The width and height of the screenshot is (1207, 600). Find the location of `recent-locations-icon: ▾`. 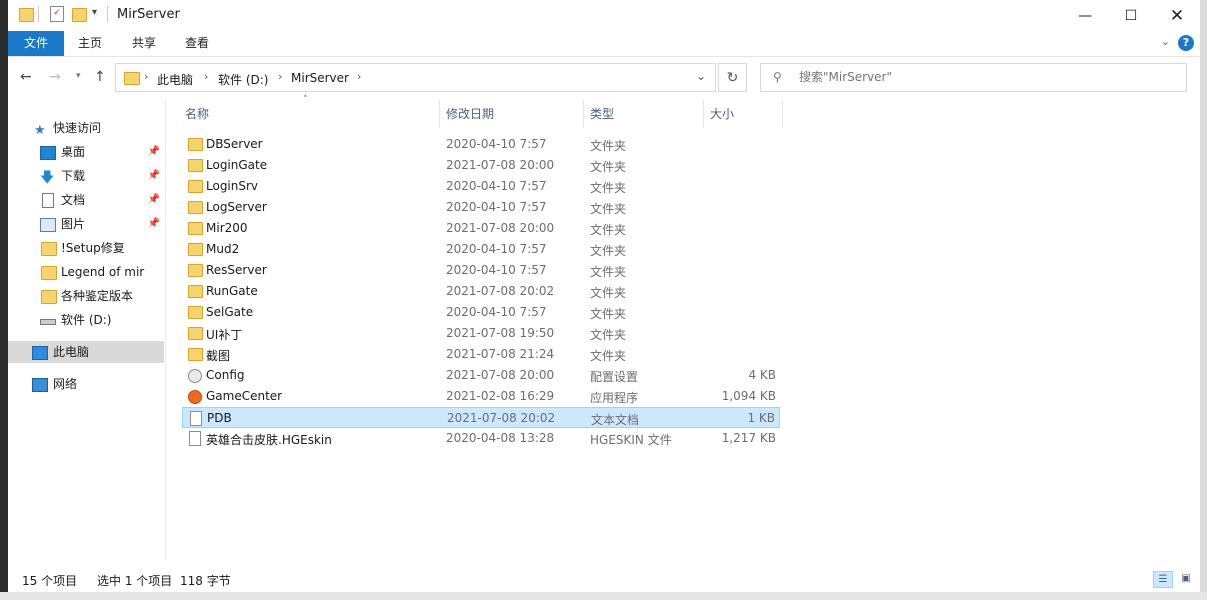

recent-locations-icon: ▾ is located at coordinates (78, 76).